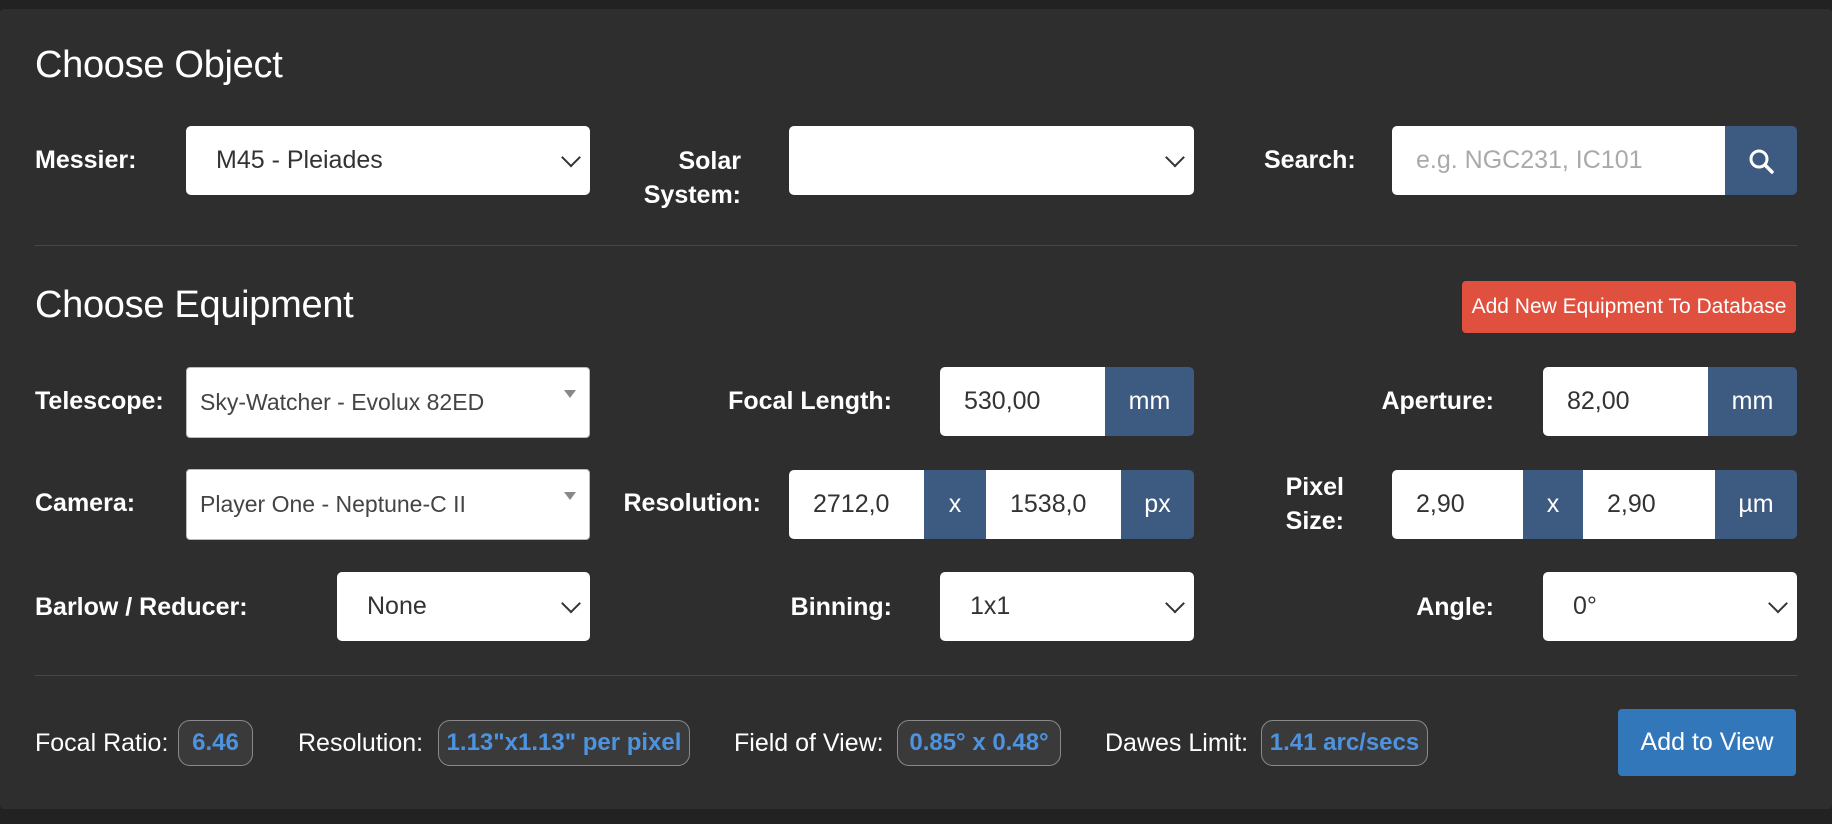 Image resolution: width=1832 pixels, height=824 pixels. Describe the element at coordinates (1022, 401) in the screenshot. I see `focal-length-input: 530,00` at that location.